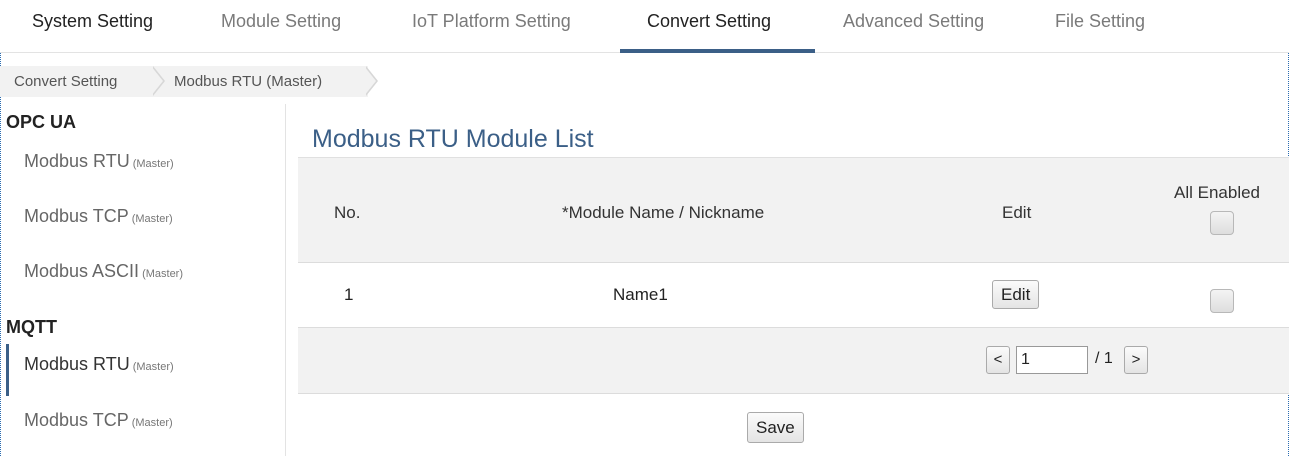  Describe the element at coordinates (41, 122) in the screenshot. I see `sidebar-heading-opc-ua: OPC UA` at that location.